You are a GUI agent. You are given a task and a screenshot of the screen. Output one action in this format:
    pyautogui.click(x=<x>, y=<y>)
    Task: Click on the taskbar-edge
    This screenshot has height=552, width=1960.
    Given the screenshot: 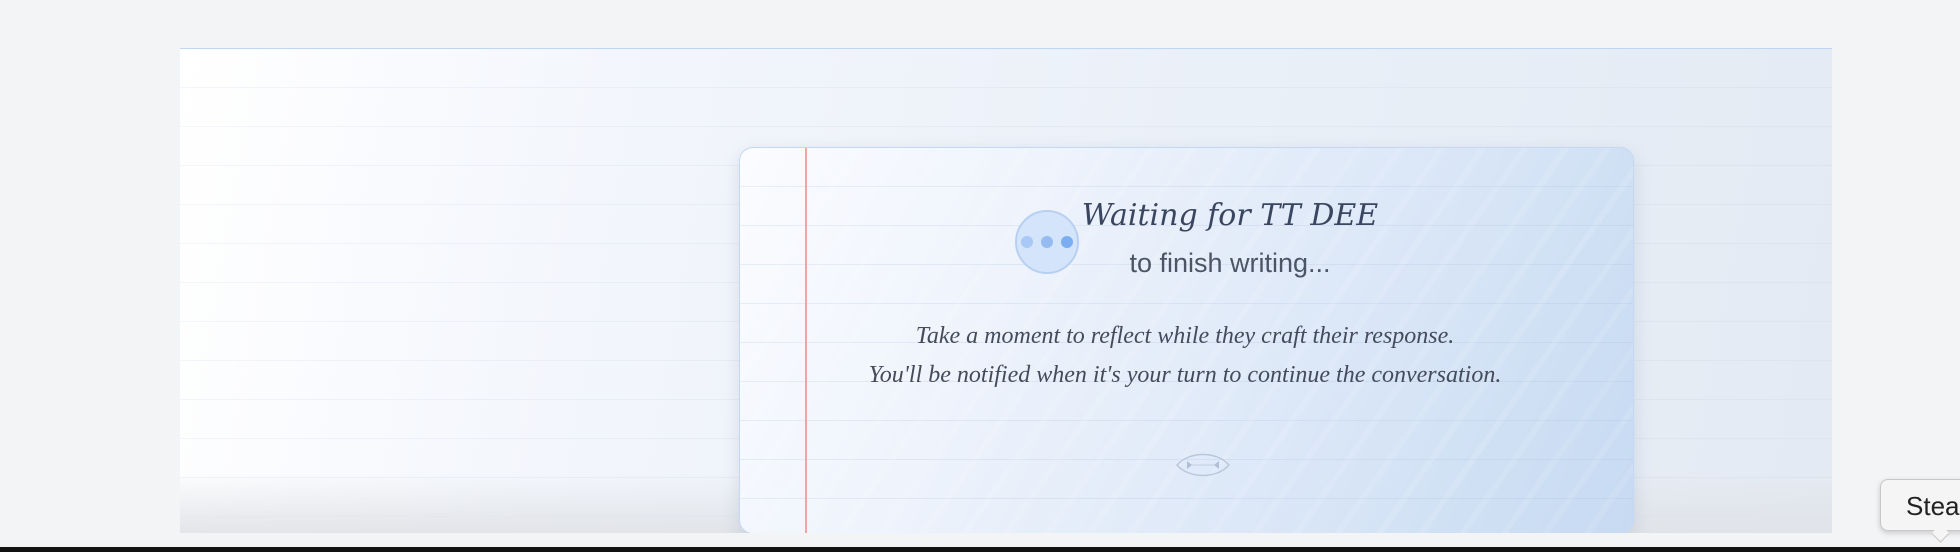 What is the action you would take?
    pyautogui.click(x=980, y=549)
    